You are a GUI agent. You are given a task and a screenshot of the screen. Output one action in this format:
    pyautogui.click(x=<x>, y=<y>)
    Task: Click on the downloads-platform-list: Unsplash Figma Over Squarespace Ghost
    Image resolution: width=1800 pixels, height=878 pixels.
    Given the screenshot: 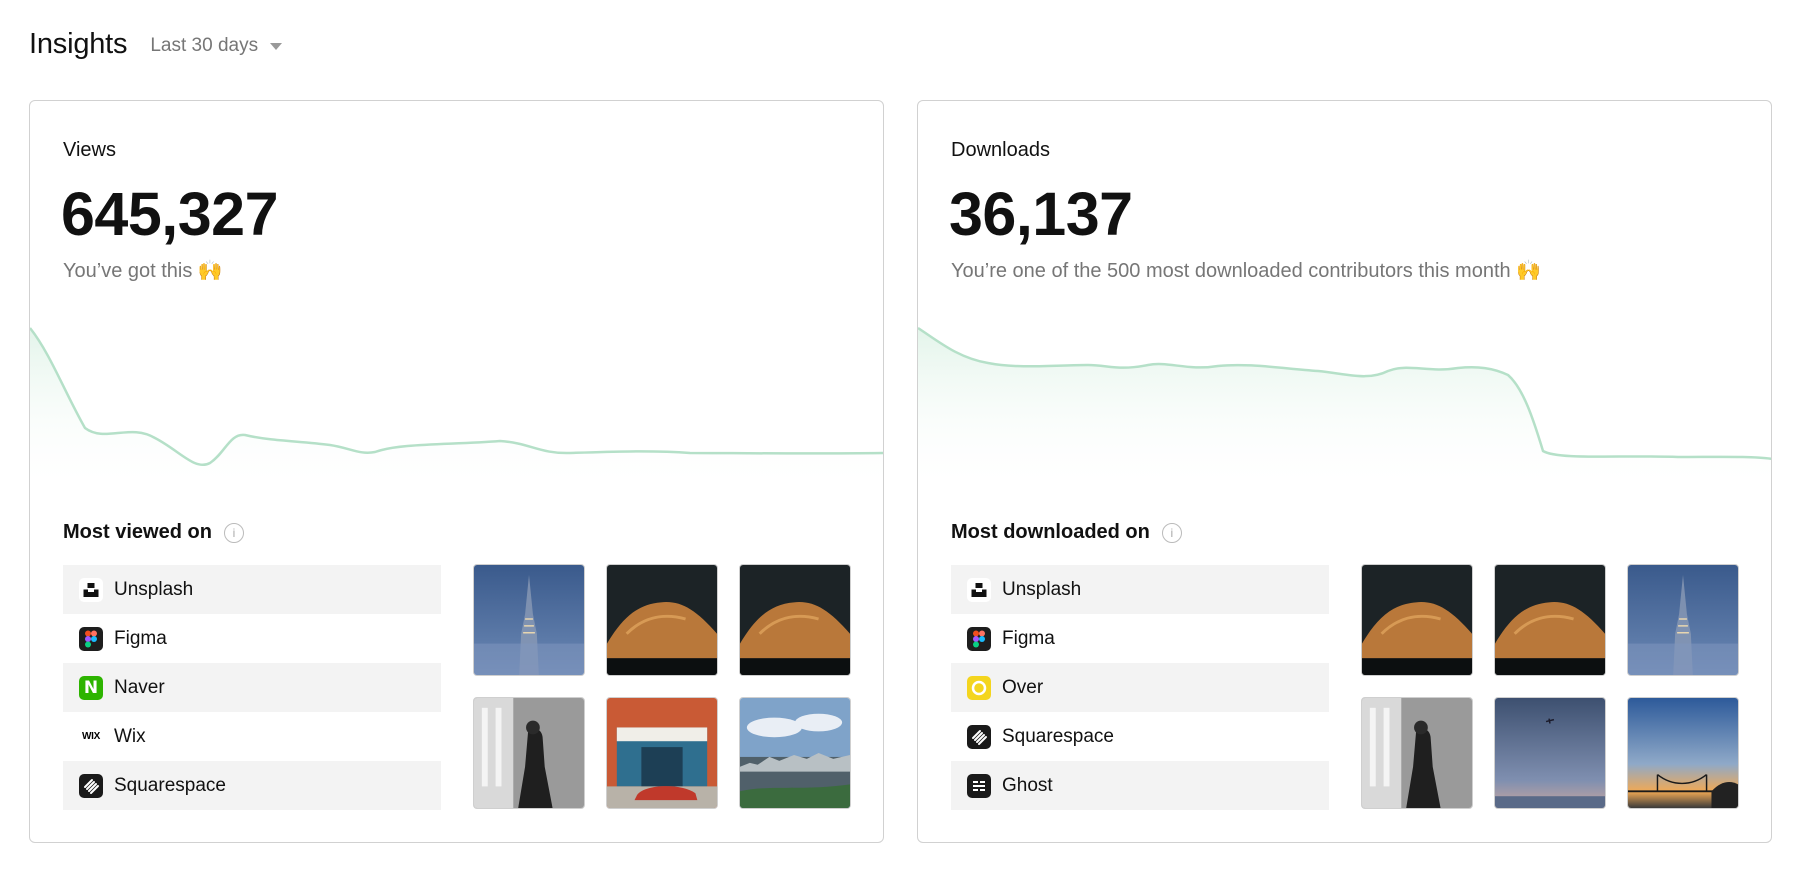 What is the action you would take?
    pyautogui.click(x=1140, y=687)
    